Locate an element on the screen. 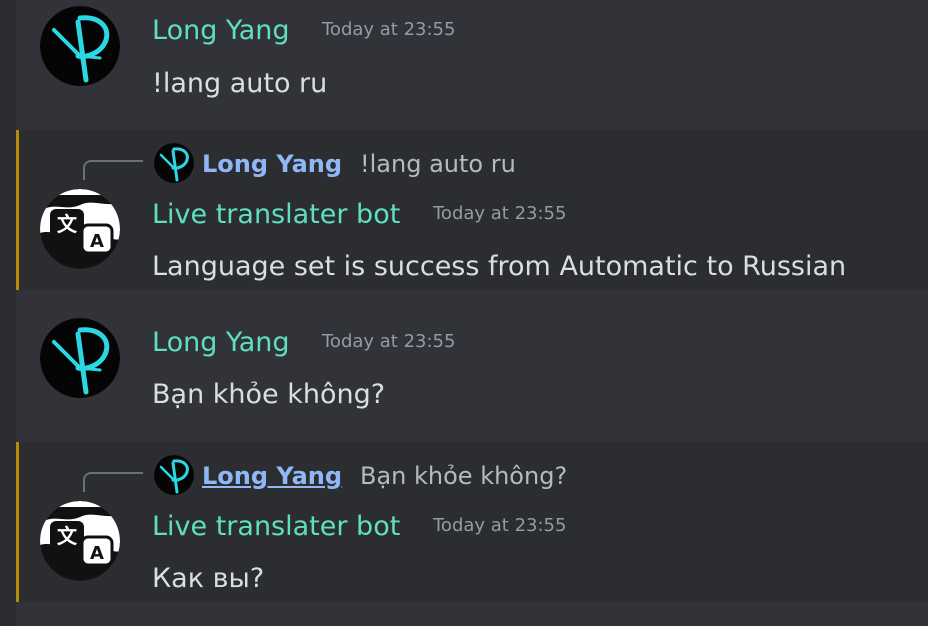 The width and height of the screenshot is (928, 626). reply-preview: Long Yang !lang auto ru is located at coordinates (501, 163).